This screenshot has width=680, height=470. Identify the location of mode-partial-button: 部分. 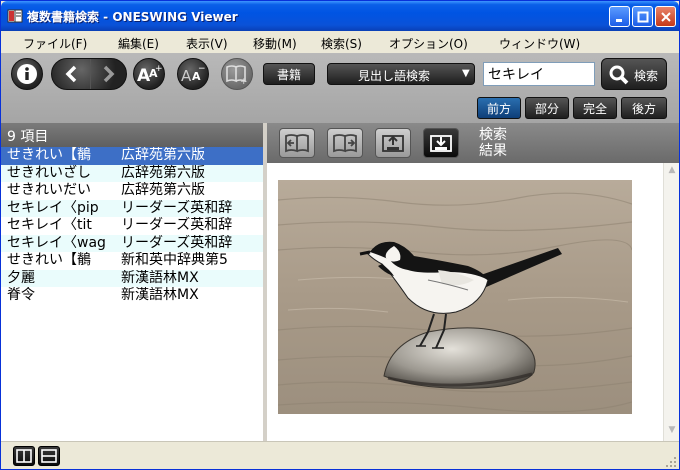
(547, 108).